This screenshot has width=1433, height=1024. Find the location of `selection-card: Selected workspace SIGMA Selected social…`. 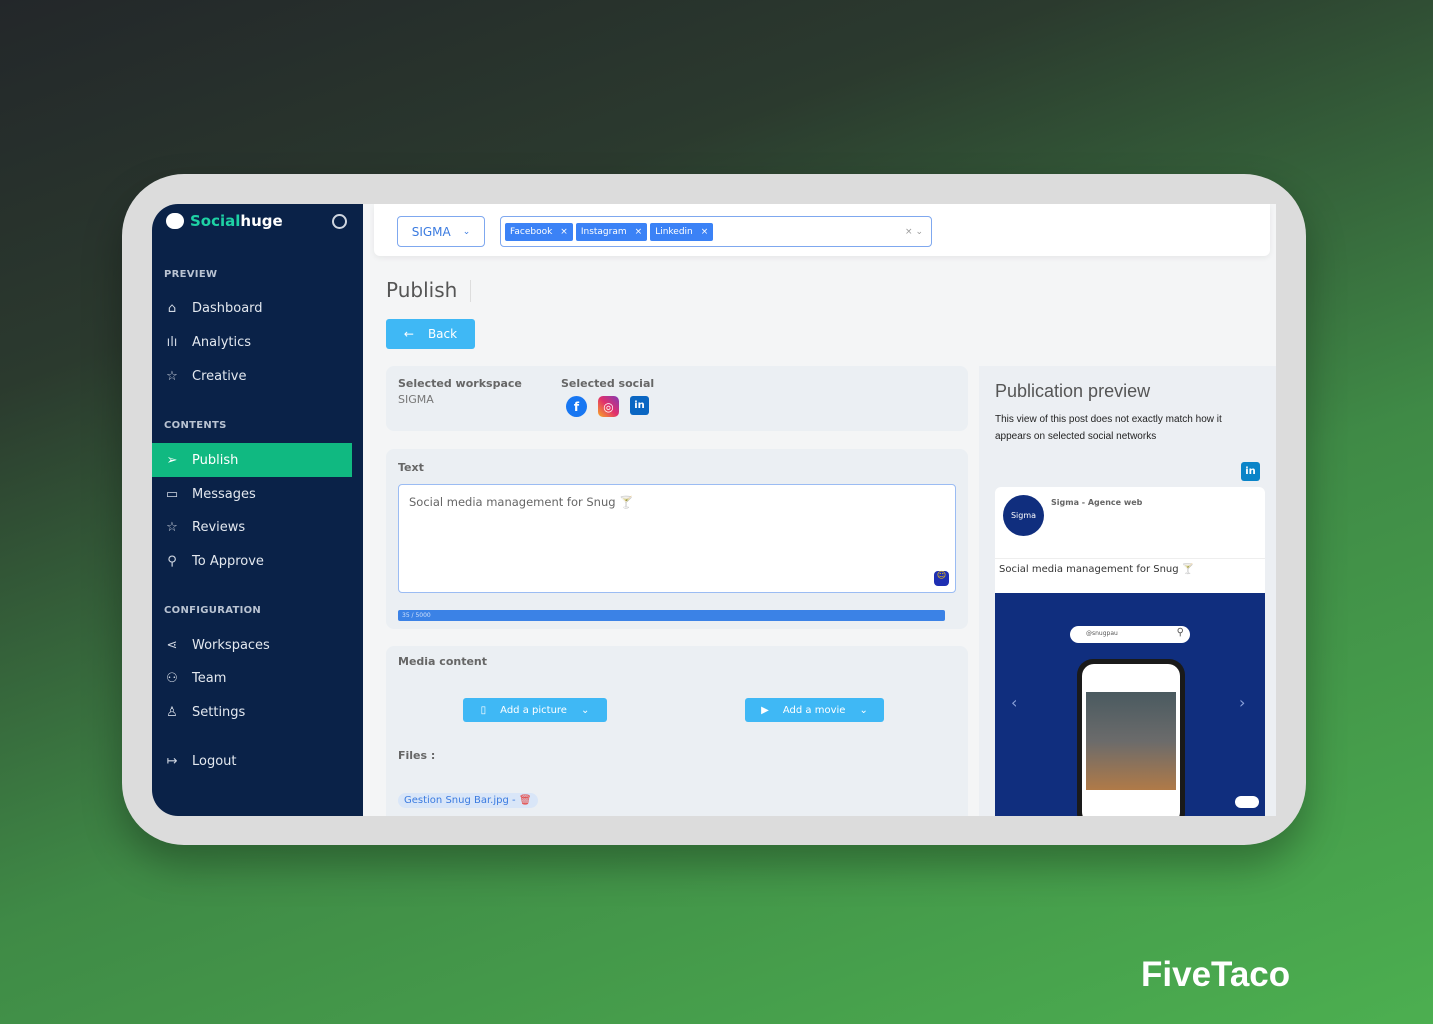

selection-card: Selected workspace SIGMA Selected social… is located at coordinates (677, 398).